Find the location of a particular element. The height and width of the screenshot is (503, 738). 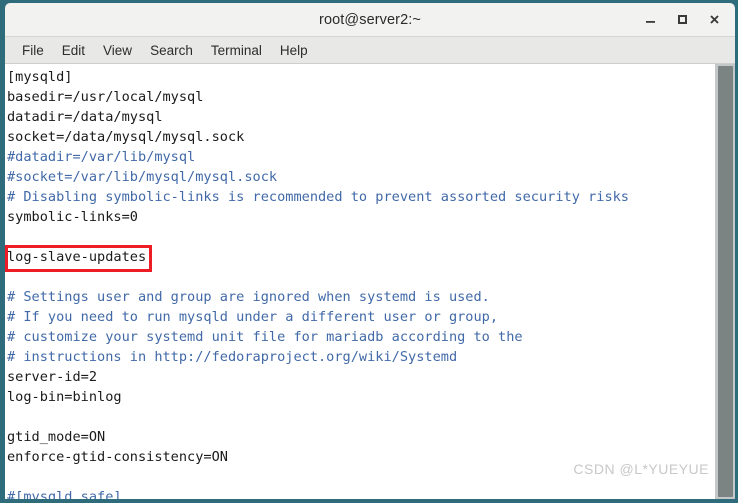

minimize-button is located at coordinates (650, 20).